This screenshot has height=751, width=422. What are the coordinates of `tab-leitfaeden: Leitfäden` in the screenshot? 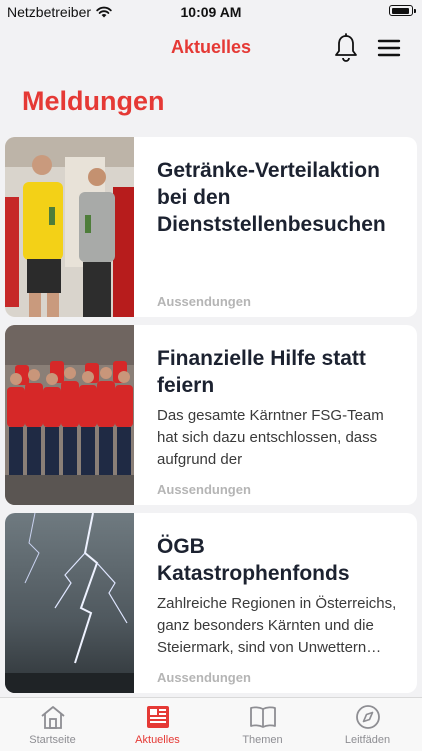 It's located at (367, 725).